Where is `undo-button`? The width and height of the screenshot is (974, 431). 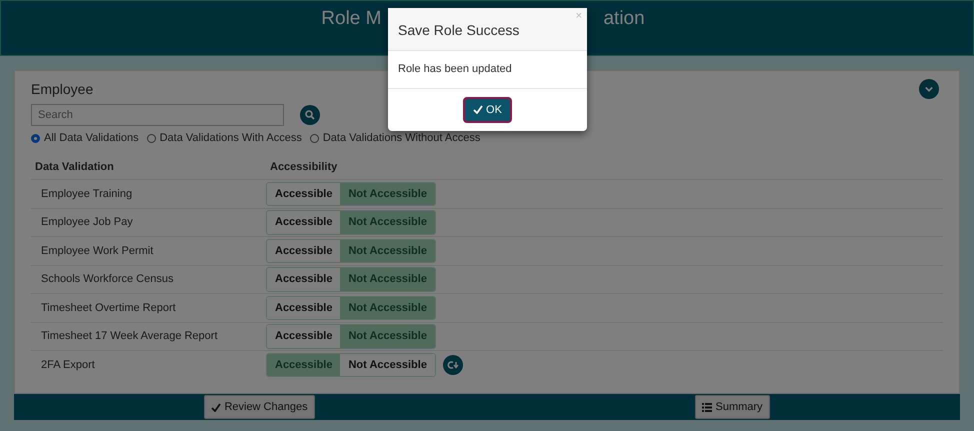 undo-button is located at coordinates (452, 364).